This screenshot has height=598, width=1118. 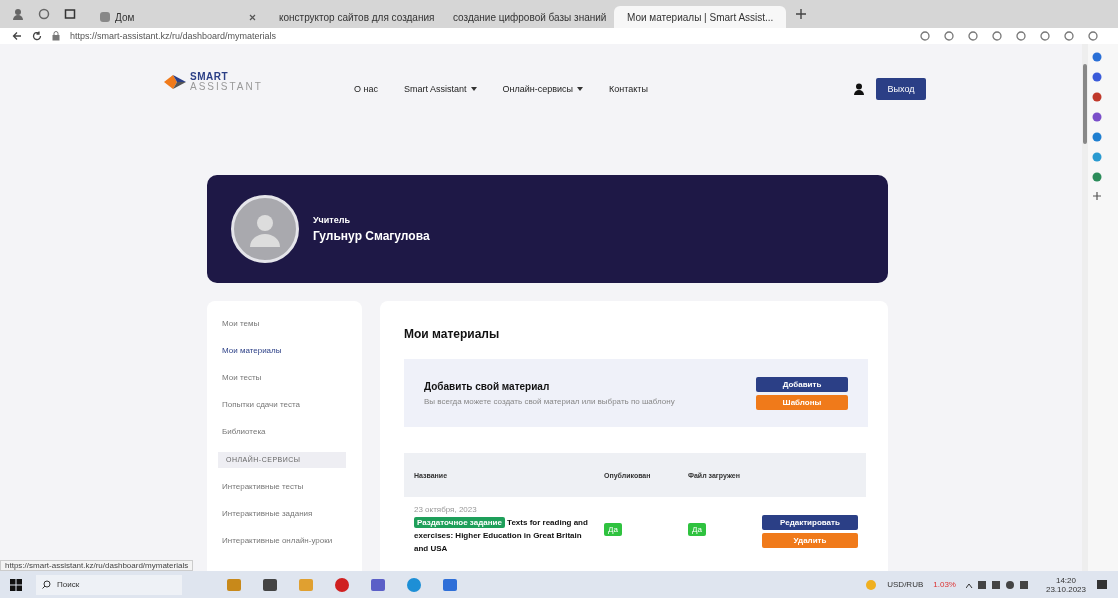 I want to click on sun-icon, so click(x=871, y=584).